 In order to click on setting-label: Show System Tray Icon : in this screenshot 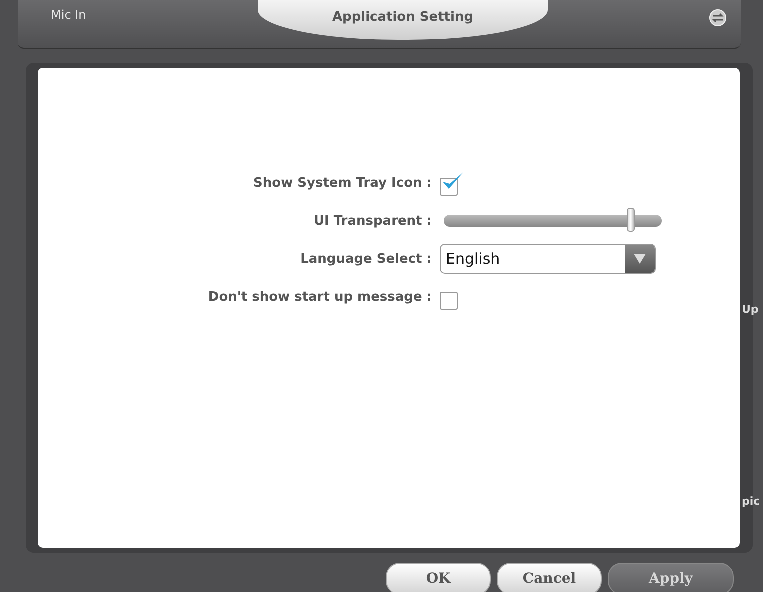, I will do `click(342, 183)`.